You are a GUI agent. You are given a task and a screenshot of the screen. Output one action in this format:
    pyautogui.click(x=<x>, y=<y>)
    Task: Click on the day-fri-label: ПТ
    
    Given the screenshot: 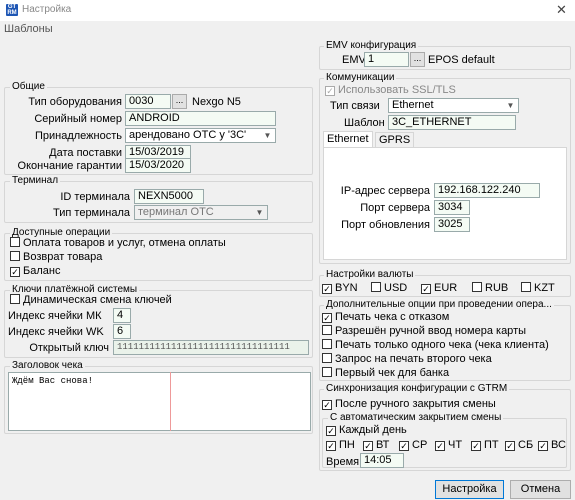 What is the action you would take?
    pyautogui.click(x=491, y=445)
    